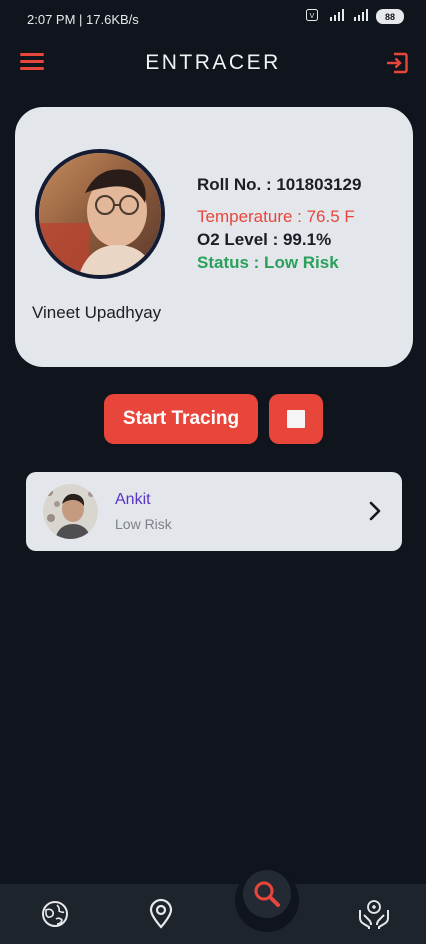 The image size is (426, 944). I want to click on search-button, so click(267, 894).